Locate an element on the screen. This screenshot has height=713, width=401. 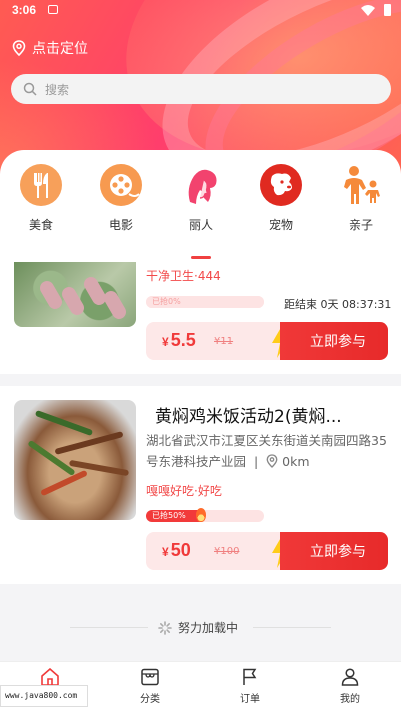
search-input: 搜索 is located at coordinates (201, 89).